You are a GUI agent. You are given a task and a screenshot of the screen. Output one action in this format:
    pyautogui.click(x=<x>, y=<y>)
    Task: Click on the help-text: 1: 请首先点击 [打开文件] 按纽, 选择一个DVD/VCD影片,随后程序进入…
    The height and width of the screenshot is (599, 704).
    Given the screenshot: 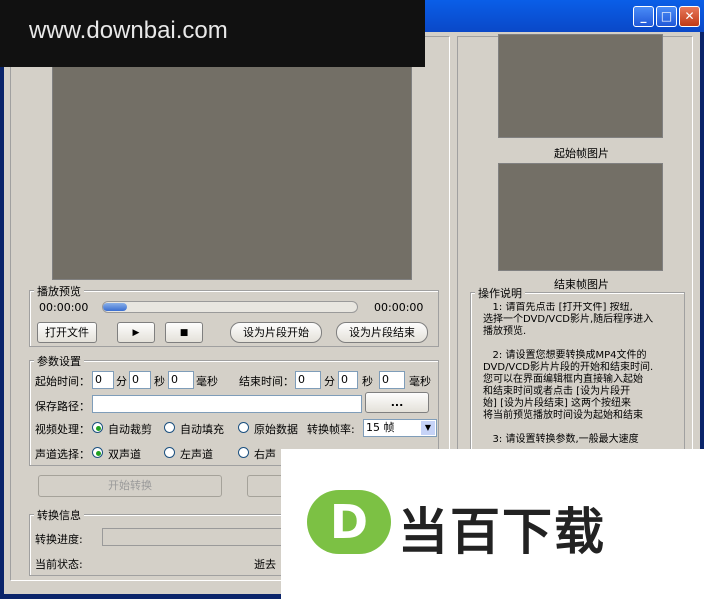 What is the action you would take?
    pyautogui.click(x=568, y=373)
    